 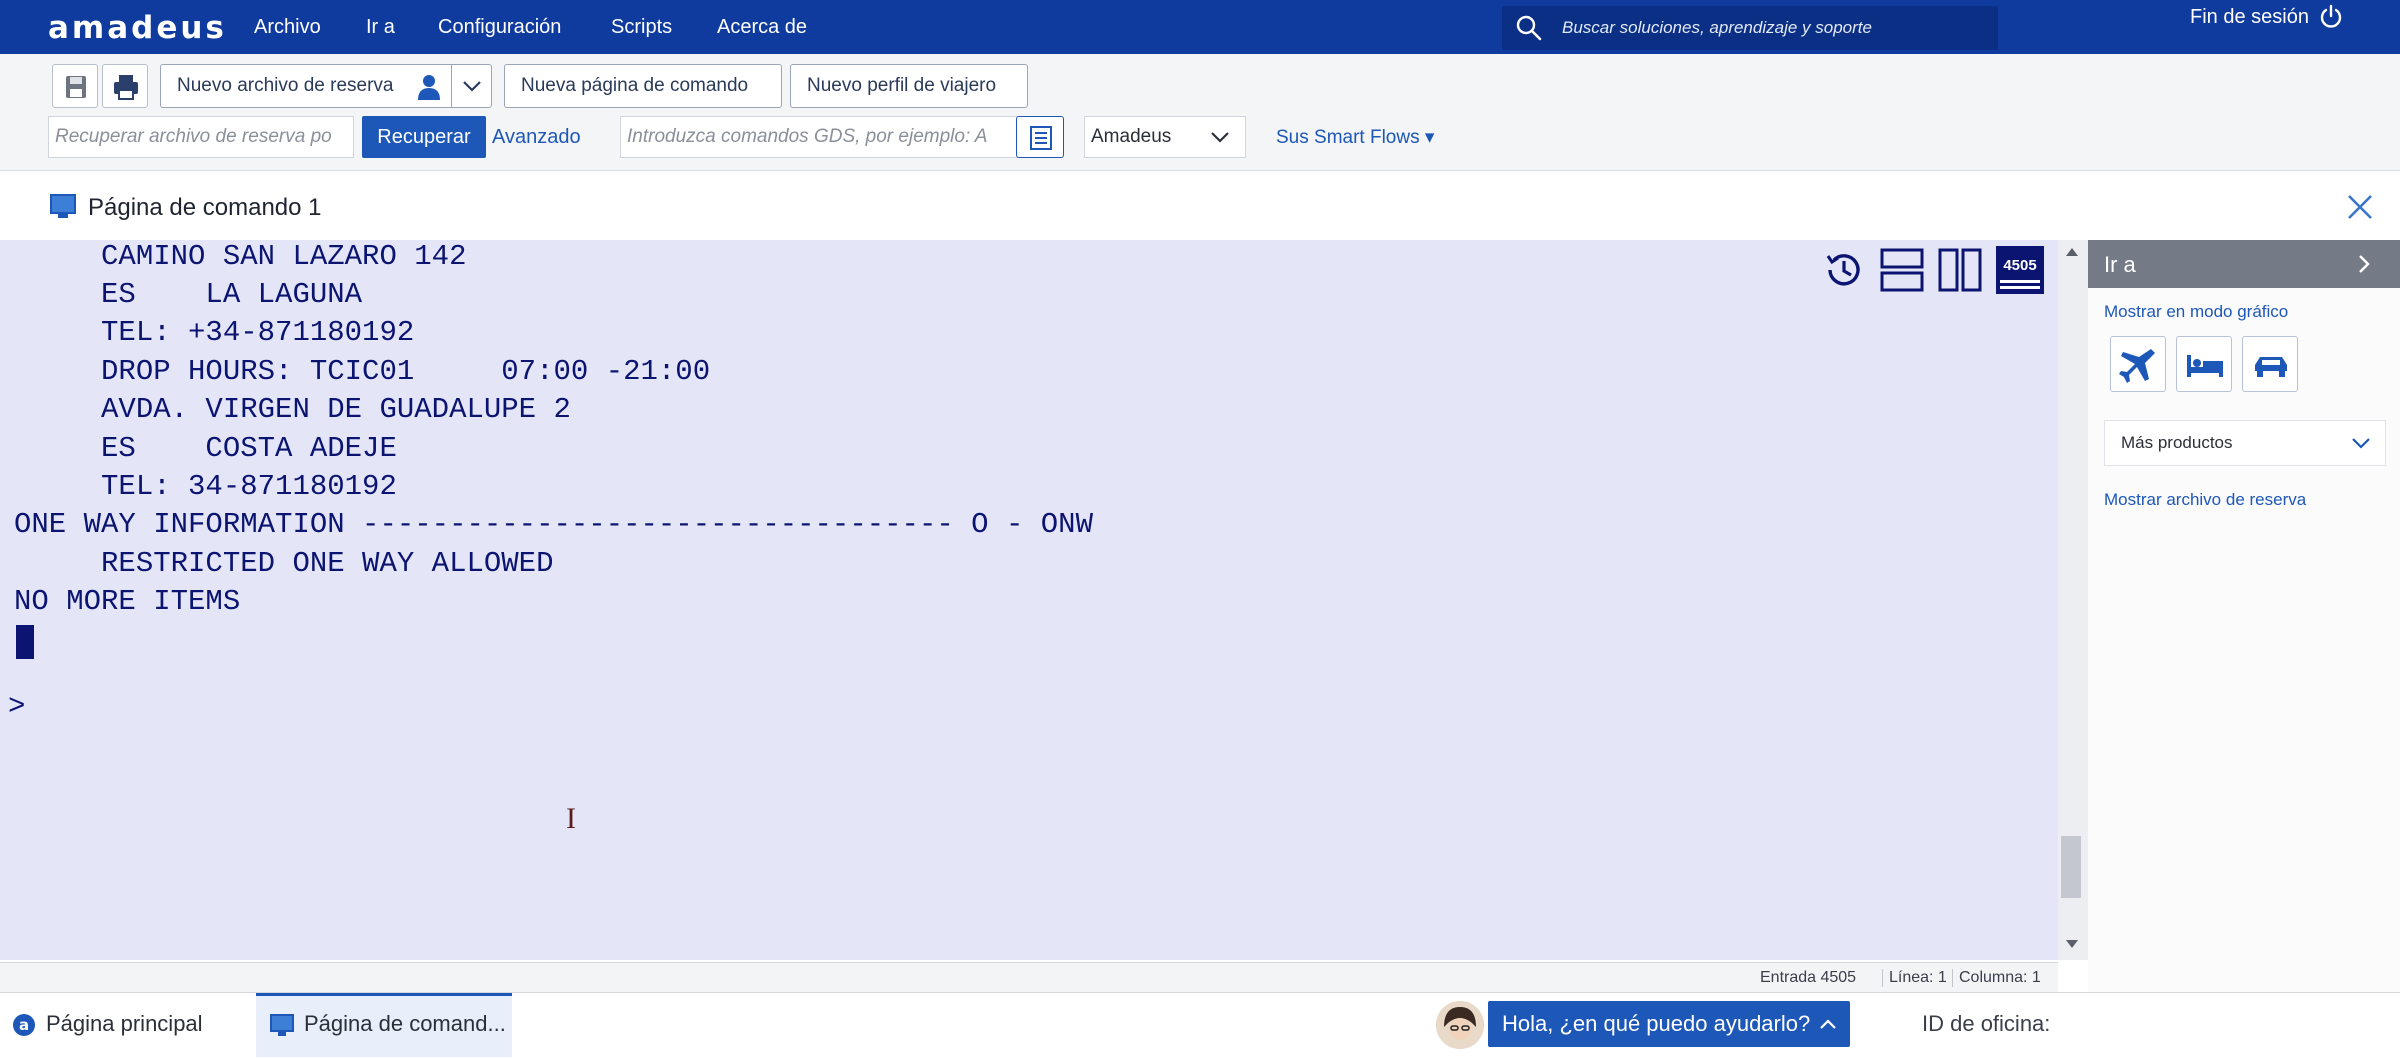 What do you see at coordinates (188, 294) in the screenshot?
I see `terminal-line: ES LA LAGUNA` at bounding box center [188, 294].